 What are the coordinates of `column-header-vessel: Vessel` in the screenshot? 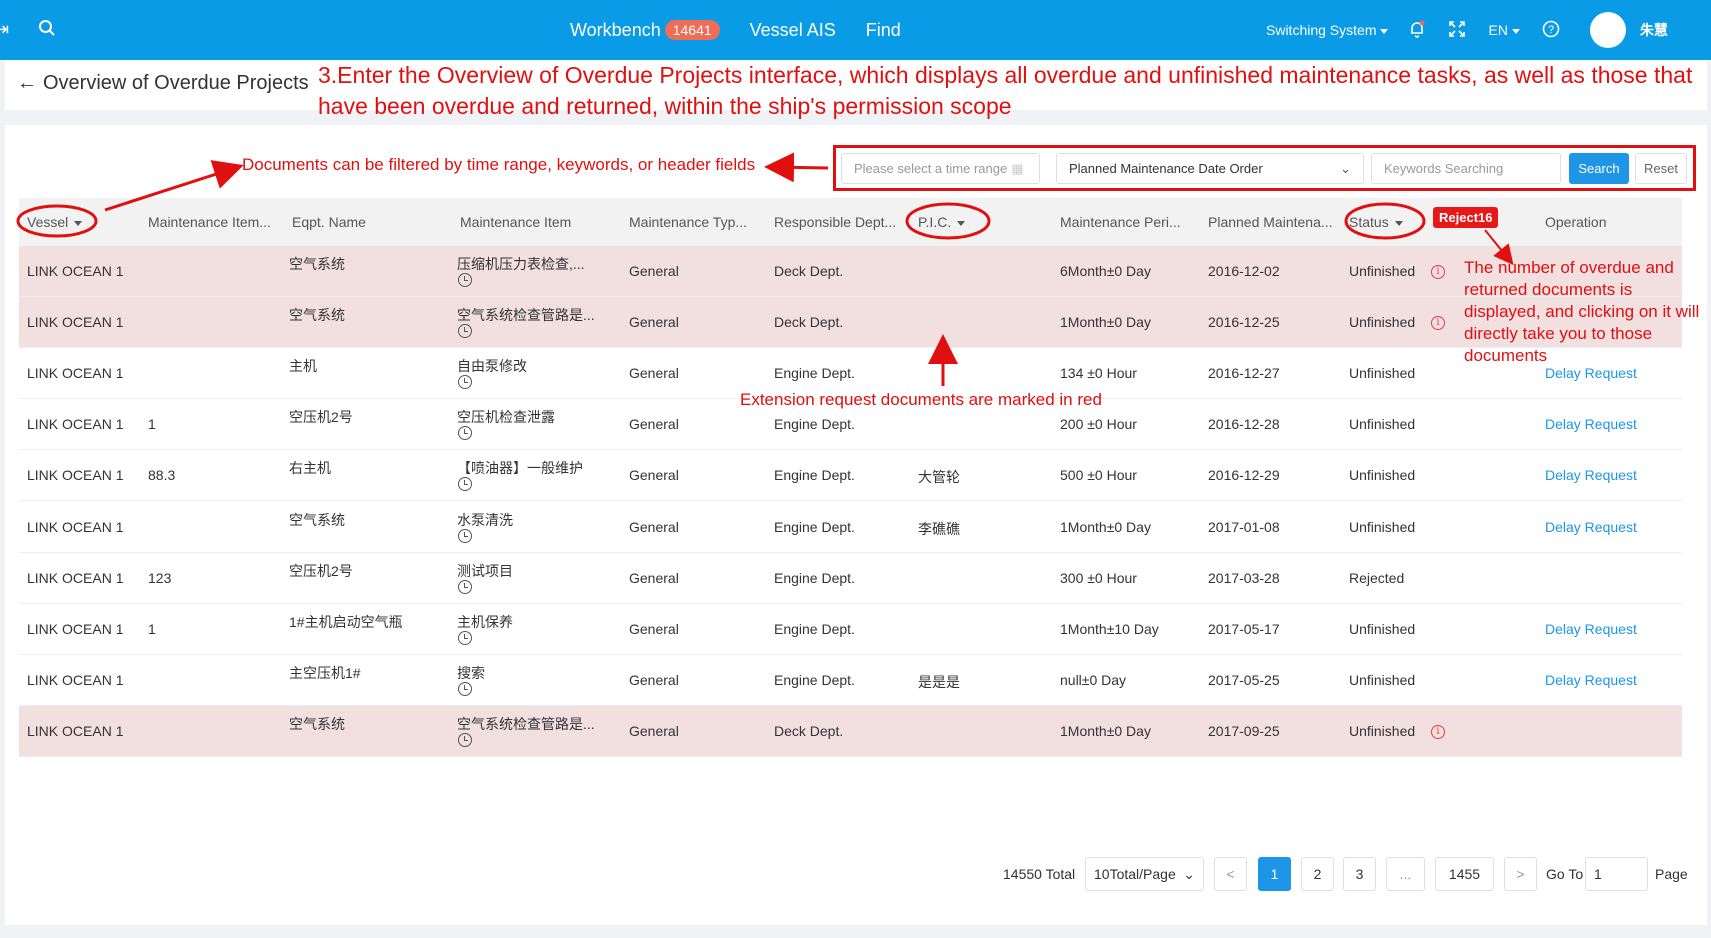 It's located at (77, 222).